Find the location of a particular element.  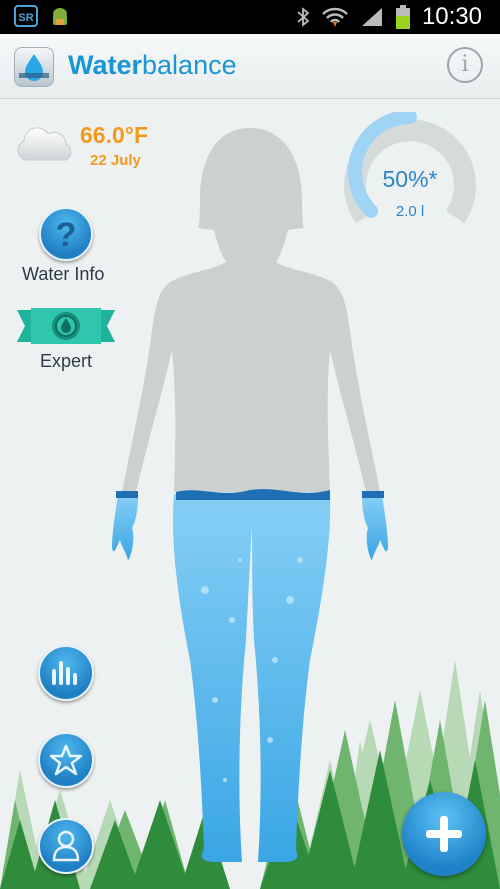

plus-icon is located at coordinates (444, 834).